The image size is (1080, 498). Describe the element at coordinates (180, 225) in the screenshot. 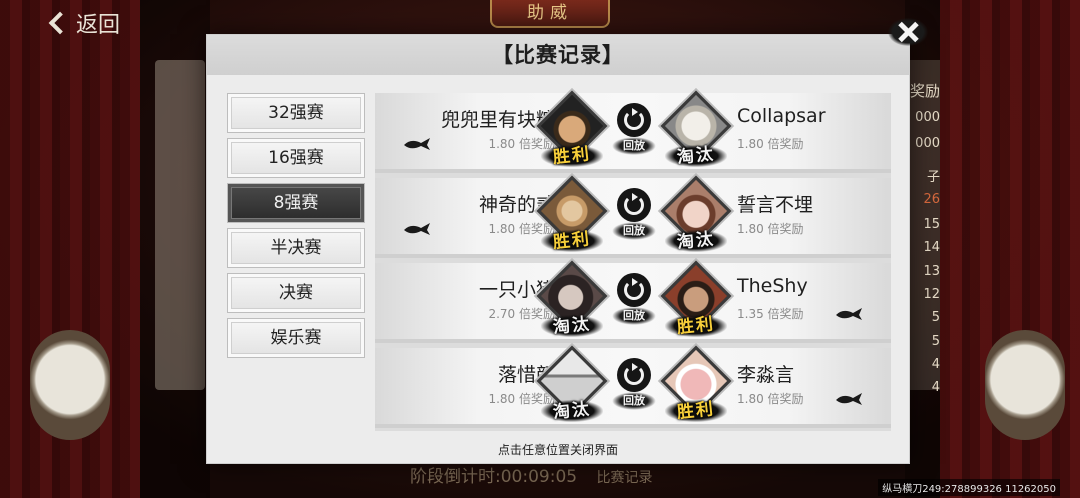

I see `background-panel-left` at that location.